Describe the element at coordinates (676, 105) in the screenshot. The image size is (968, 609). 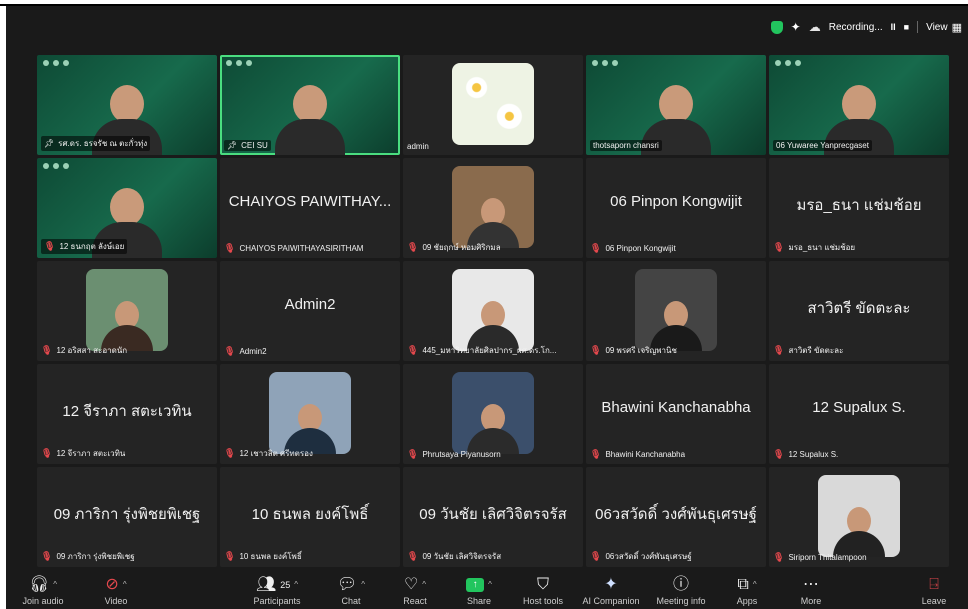
I see `participant-tile: thotsaporn chansri` at that location.